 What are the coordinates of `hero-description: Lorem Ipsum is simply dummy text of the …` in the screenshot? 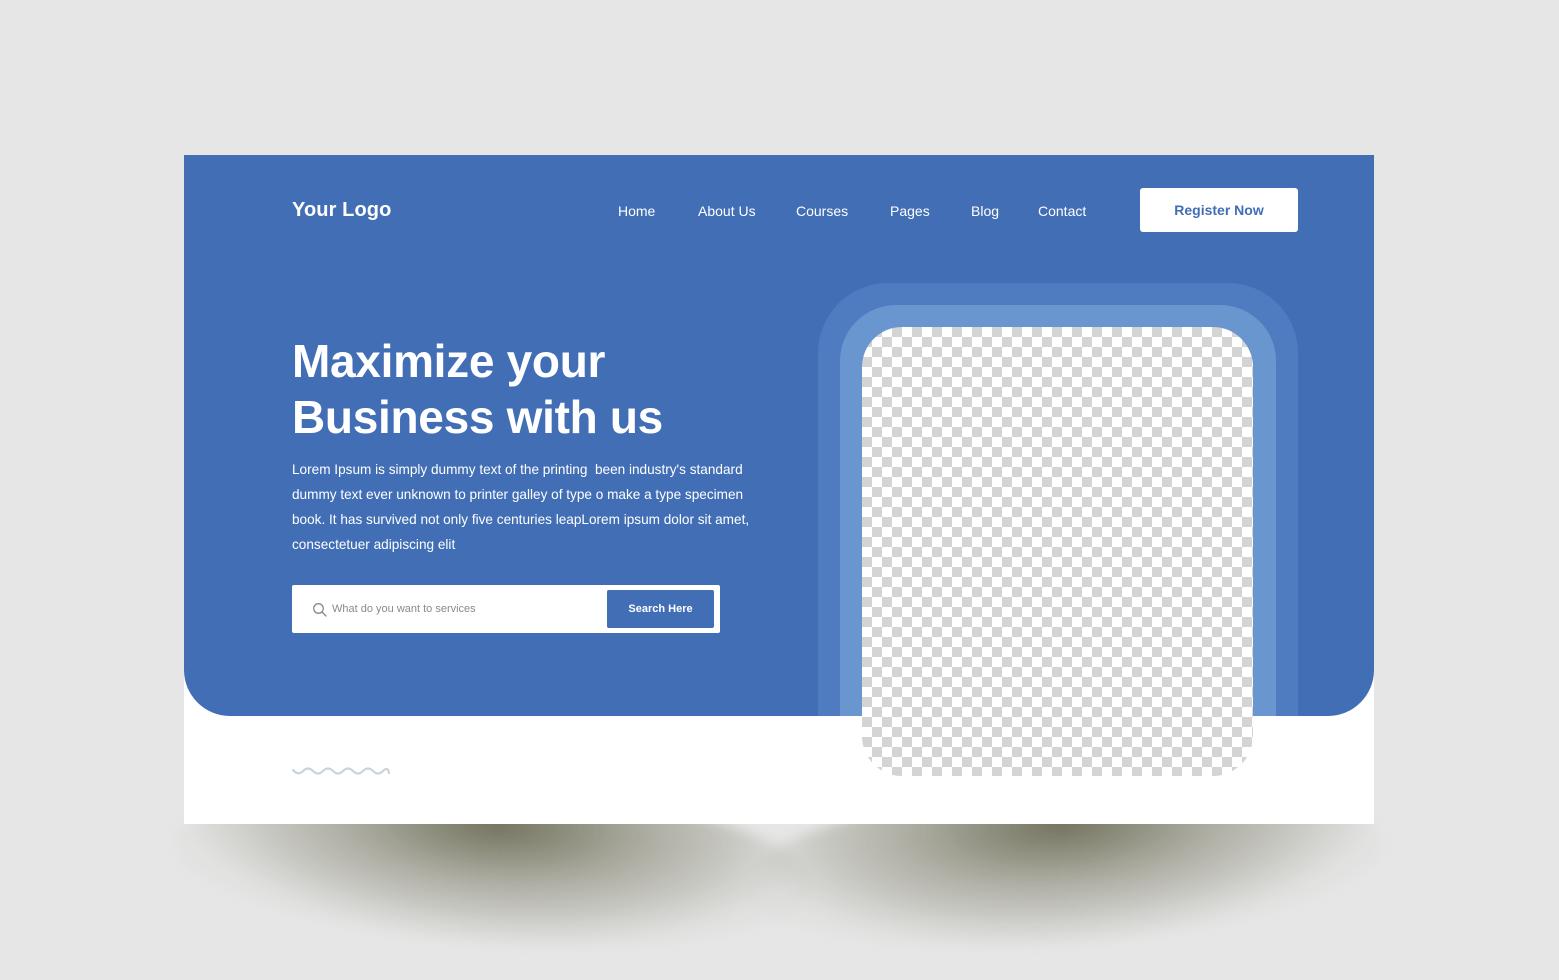 It's located at (532, 507).